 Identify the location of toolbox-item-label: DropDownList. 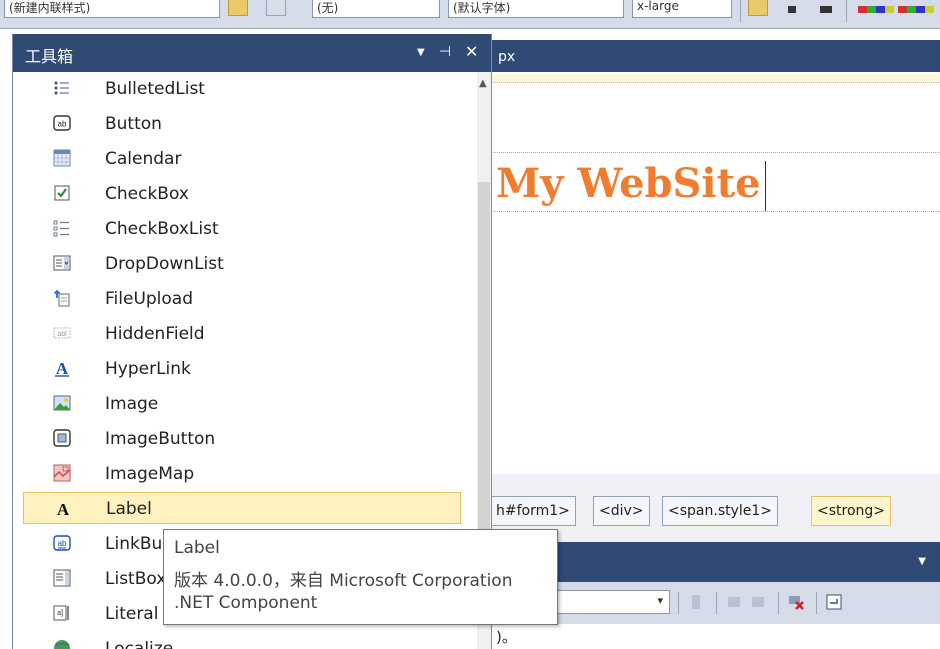
(164, 264).